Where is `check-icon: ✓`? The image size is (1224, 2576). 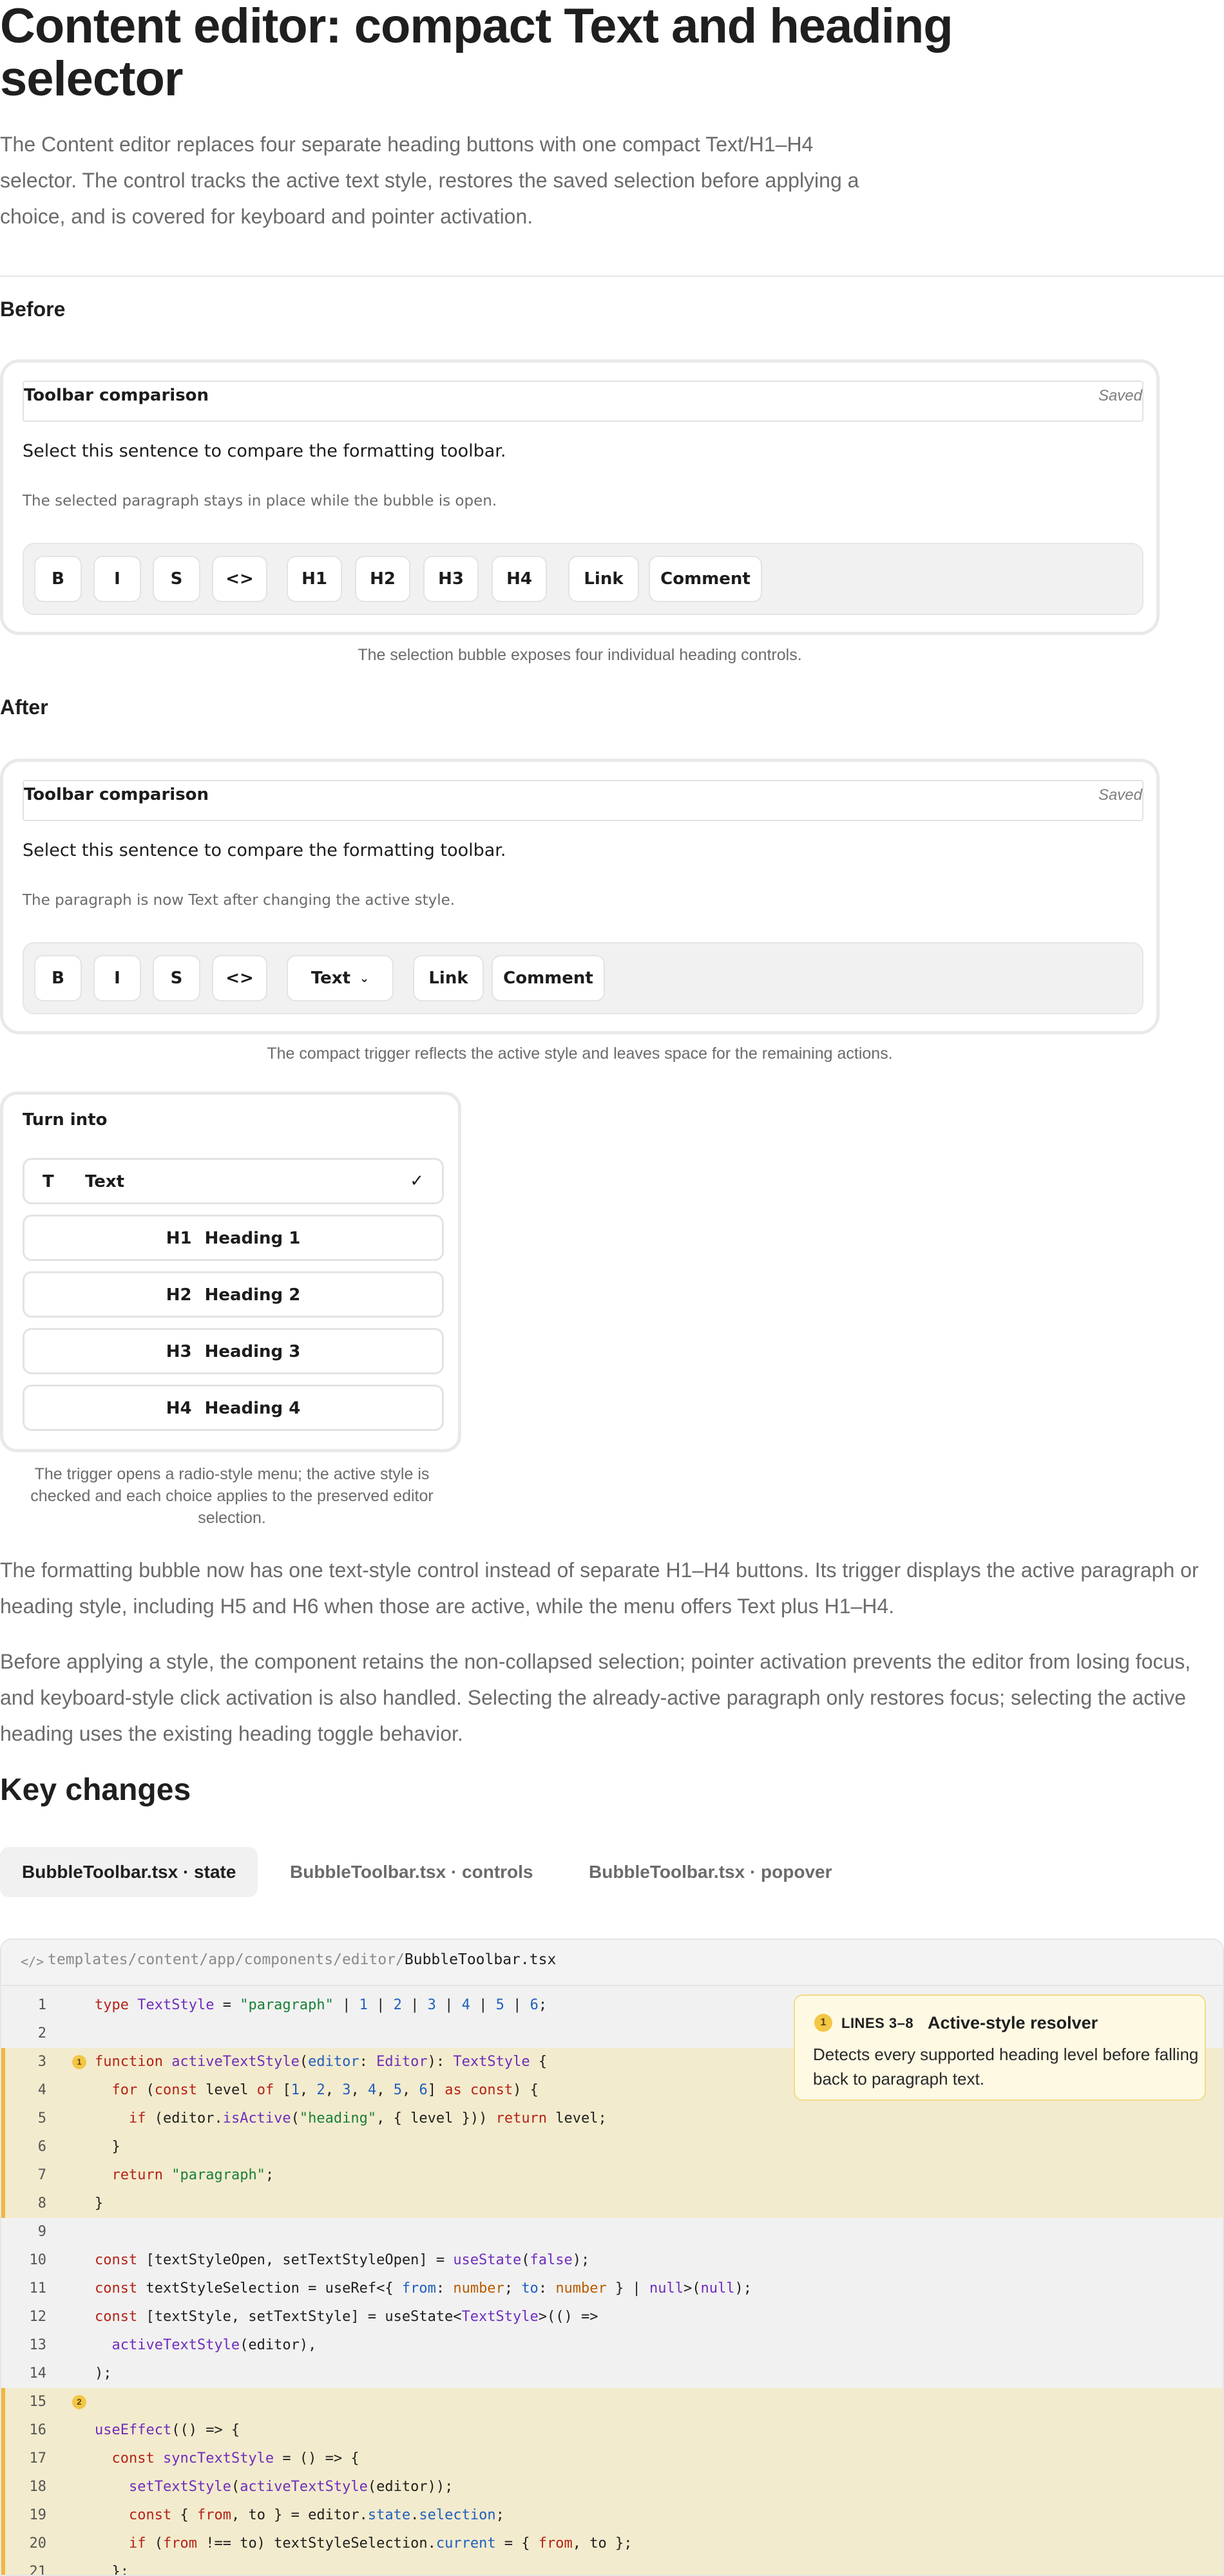
check-icon: ✓ is located at coordinates (417, 1181).